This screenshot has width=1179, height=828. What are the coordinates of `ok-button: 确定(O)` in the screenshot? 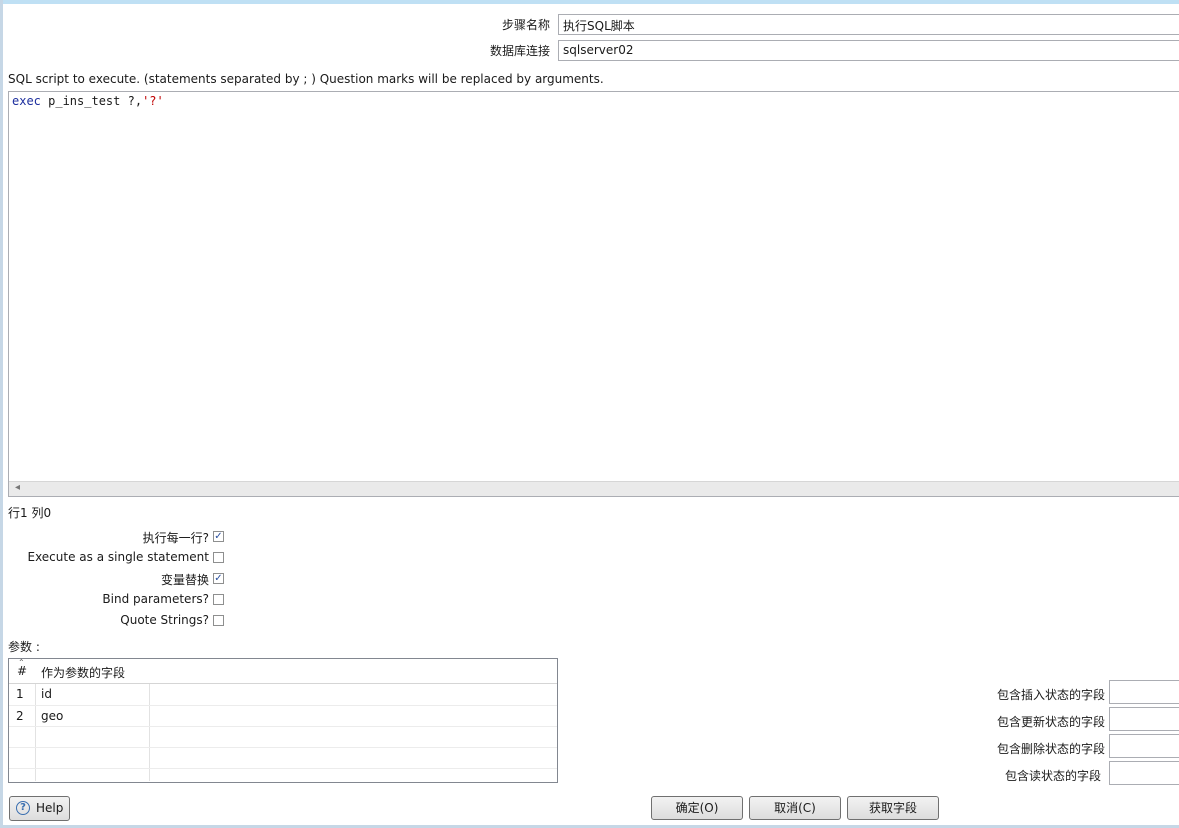 It's located at (697, 808).